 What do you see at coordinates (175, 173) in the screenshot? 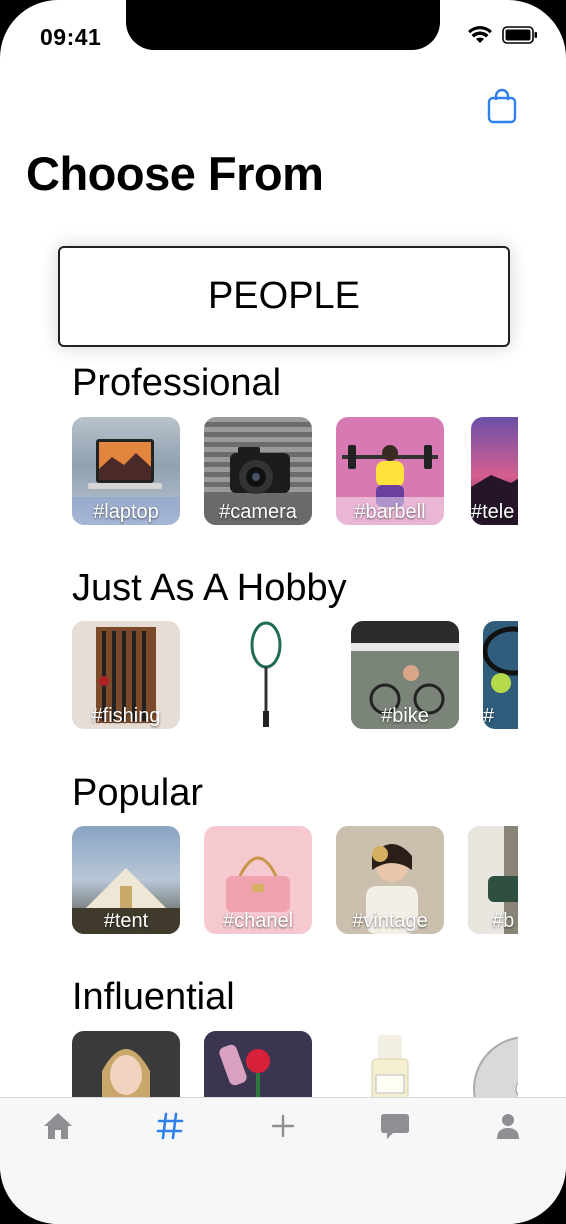
I see `page-title: Choose From` at bounding box center [175, 173].